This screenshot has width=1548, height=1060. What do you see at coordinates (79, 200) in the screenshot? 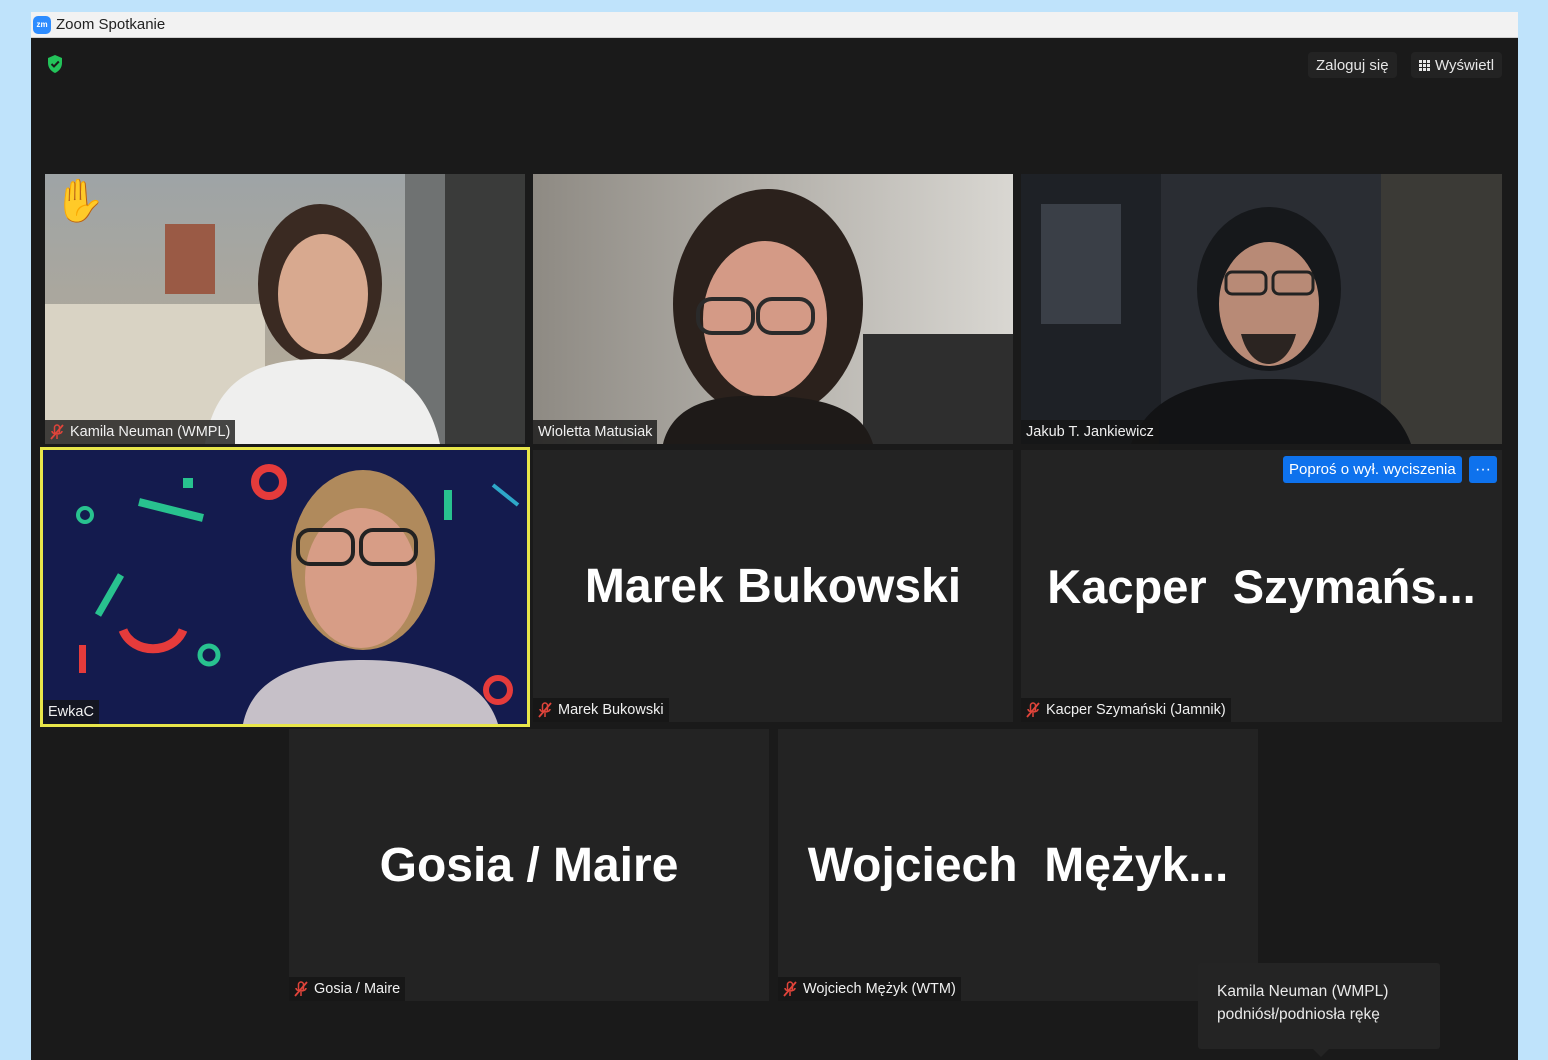
I see `raised-hand-icon: ✋` at bounding box center [79, 200].